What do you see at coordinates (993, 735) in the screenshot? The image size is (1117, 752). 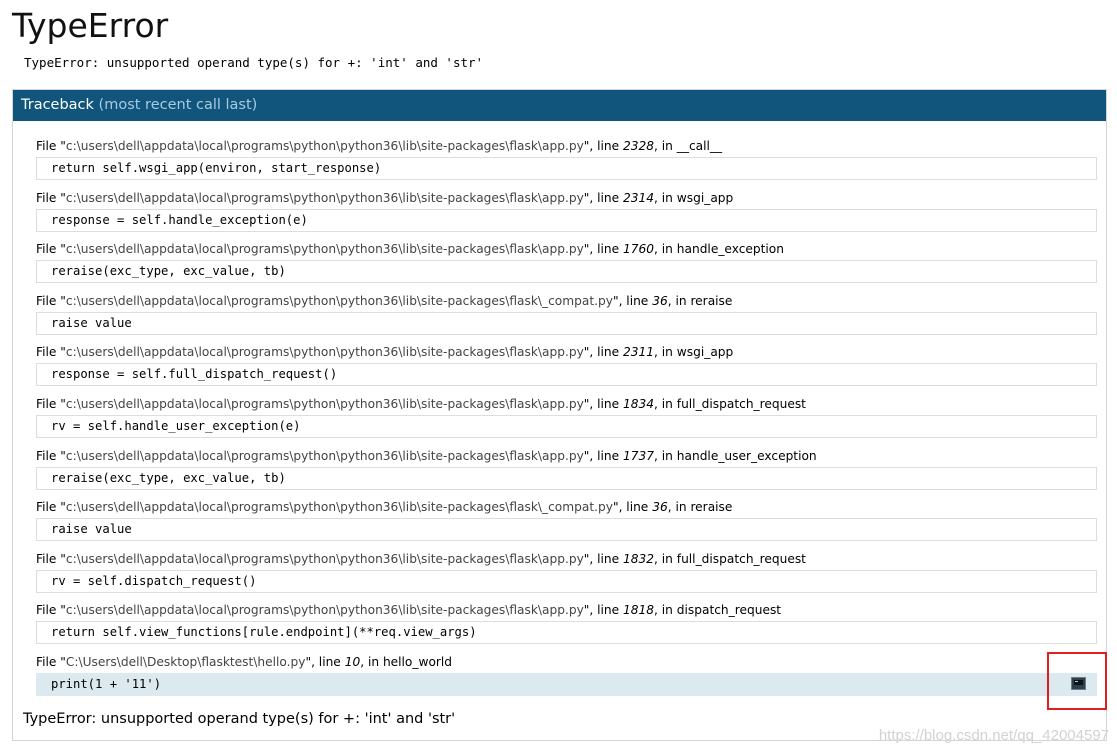 I see `watermark: https://blog.csdn.net/qq_42004597` at bounding box center [993, 735].